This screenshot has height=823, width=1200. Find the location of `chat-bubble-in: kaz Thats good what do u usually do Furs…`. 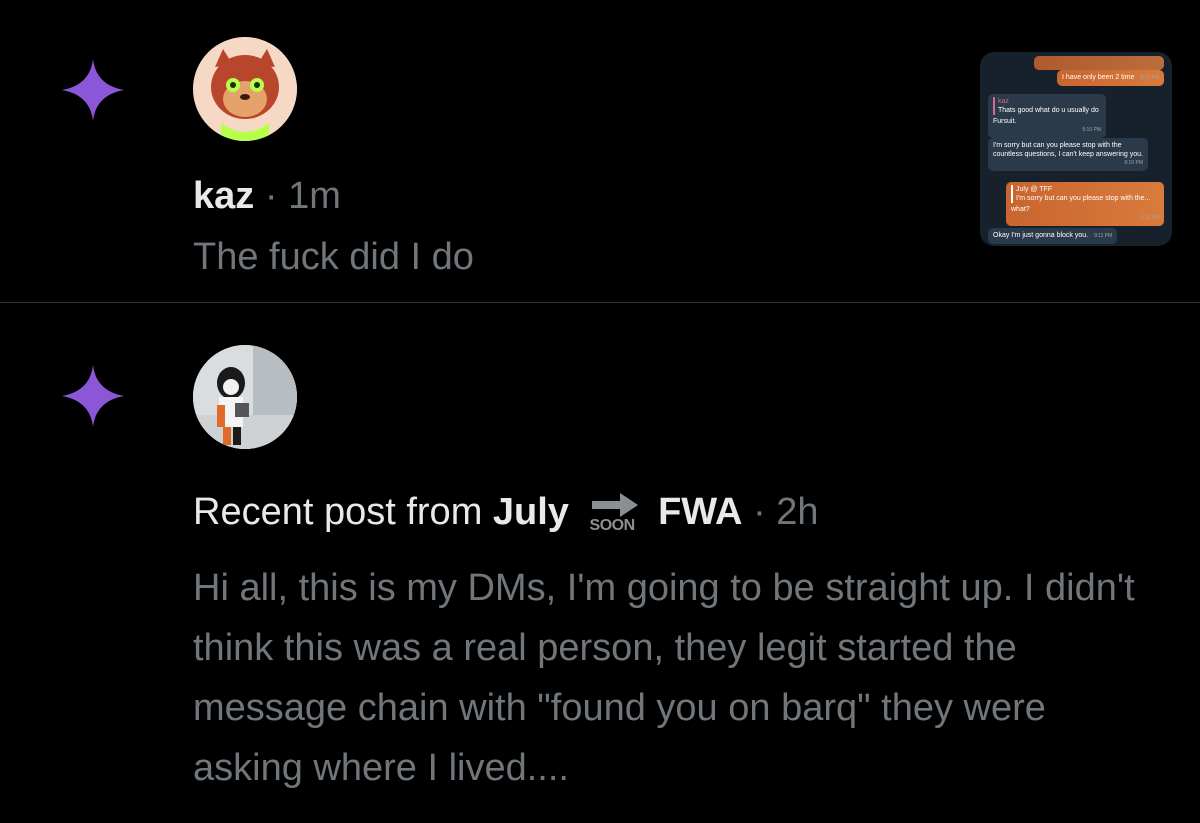

chat-bubble-in: kaz Thats good what do u usually do Furs… is located at coordinates (1047, 116).